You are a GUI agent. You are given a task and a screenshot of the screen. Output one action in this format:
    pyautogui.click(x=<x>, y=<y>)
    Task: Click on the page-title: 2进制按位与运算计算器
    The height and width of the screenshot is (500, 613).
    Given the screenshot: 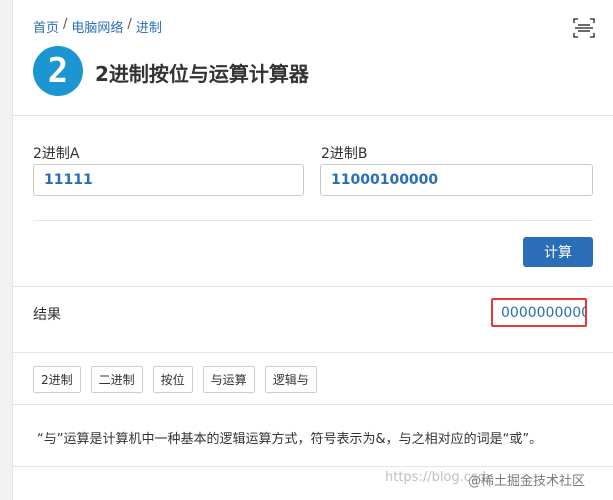 What is the action you would take?
    pyautogui.click(x=202, y=74)
    